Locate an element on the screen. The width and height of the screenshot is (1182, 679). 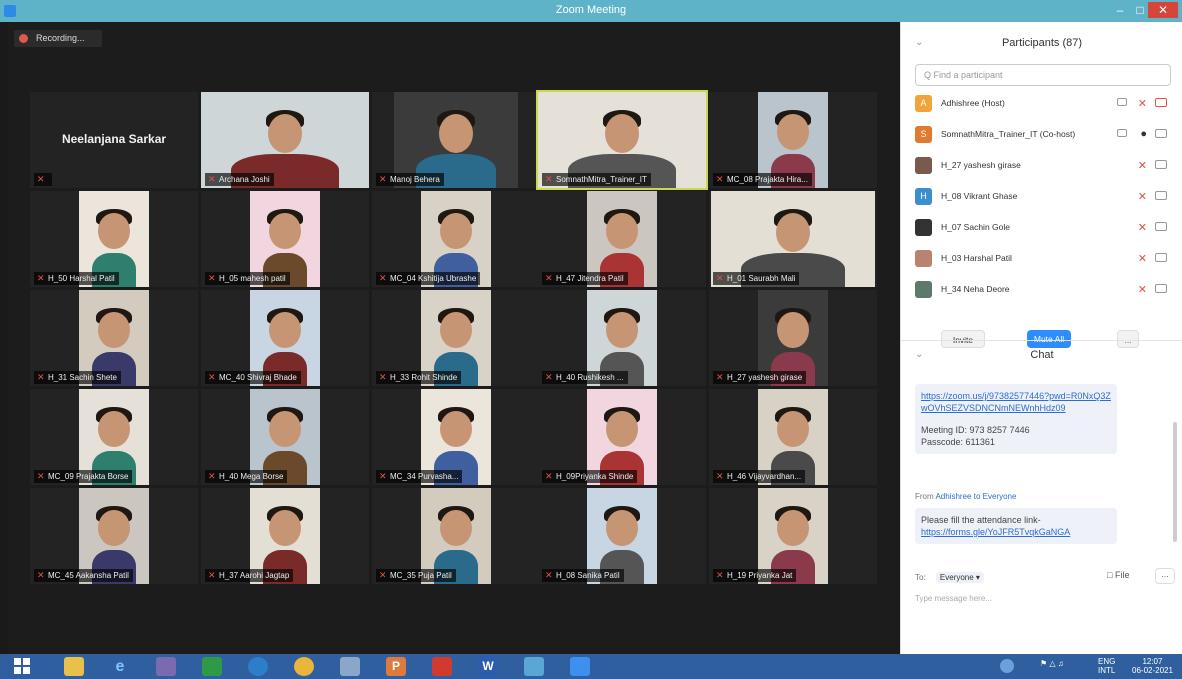
participant-row: H_07 Sachin Gole ✕ is located at coordinates (1042, 228).